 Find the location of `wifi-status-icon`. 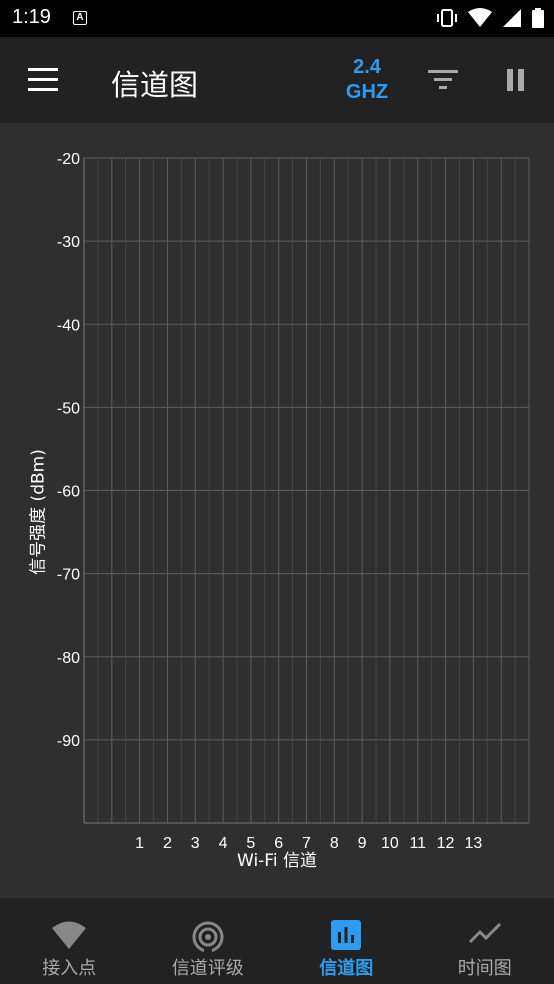

wifi-status-icon is located at coordinates (480, 17).